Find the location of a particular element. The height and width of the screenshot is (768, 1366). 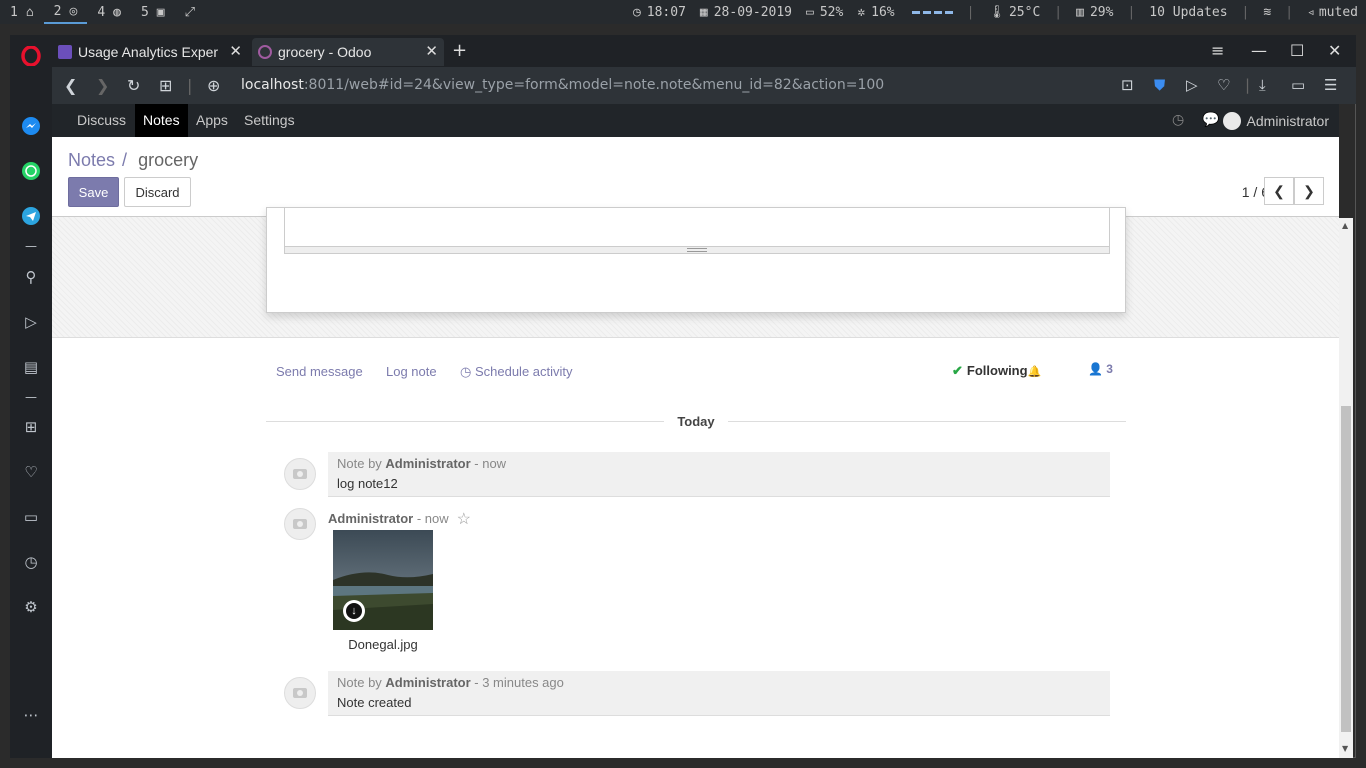

search-icon: ⚲ is located at coordinates (31, 277).